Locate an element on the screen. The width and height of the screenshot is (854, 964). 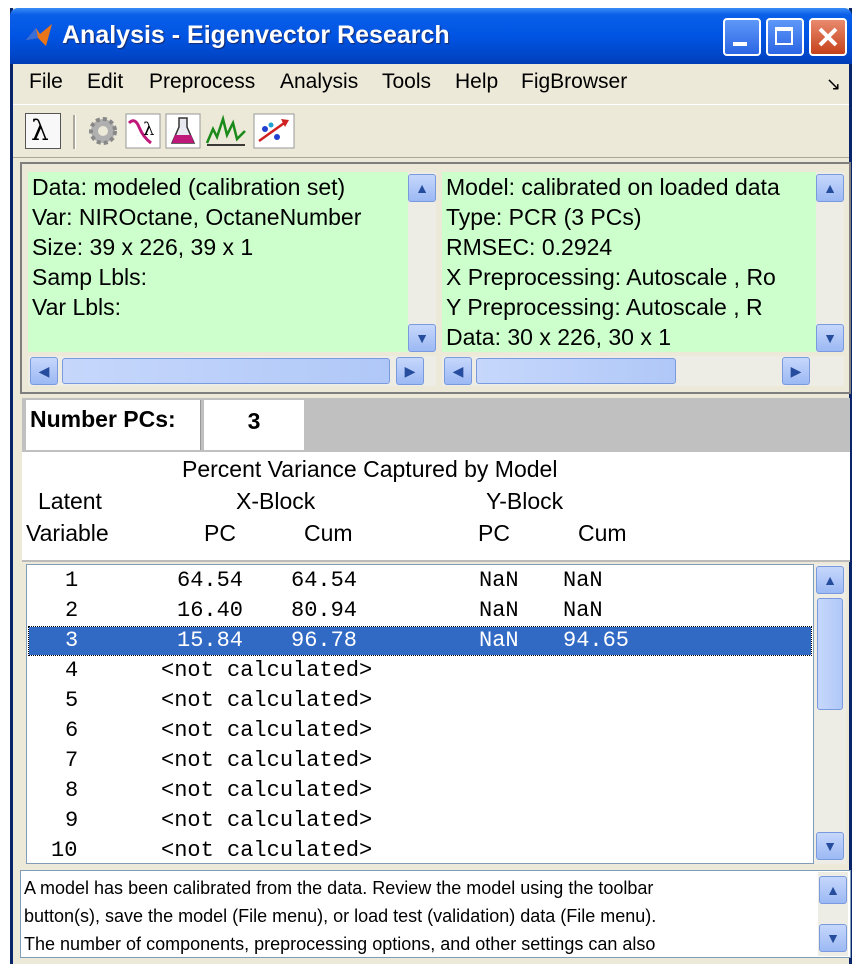
model-panel-hscroll: ◀ ▶ is located at coordinates (643, 371).